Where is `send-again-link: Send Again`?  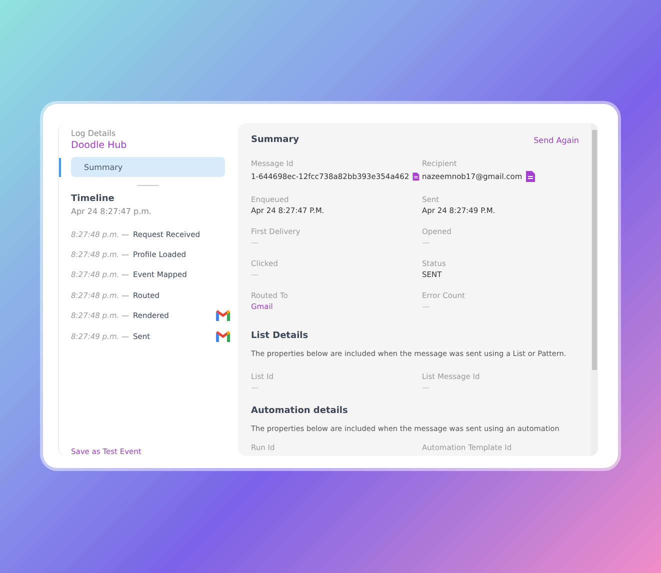 send-again-link: Send Again is located at coordinates (556, 140).